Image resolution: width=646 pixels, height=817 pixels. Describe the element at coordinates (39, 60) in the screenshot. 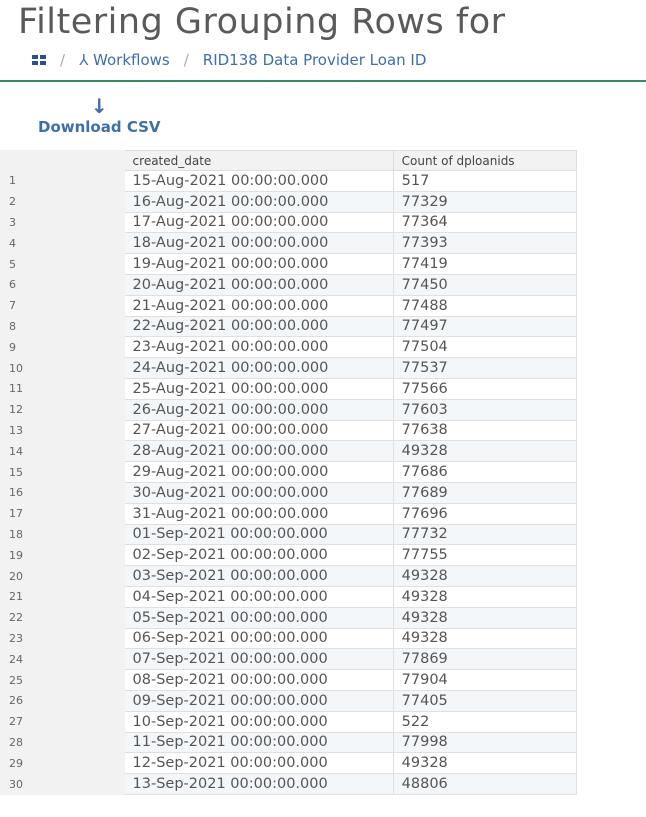

I see `home-grid-icon` at that location.